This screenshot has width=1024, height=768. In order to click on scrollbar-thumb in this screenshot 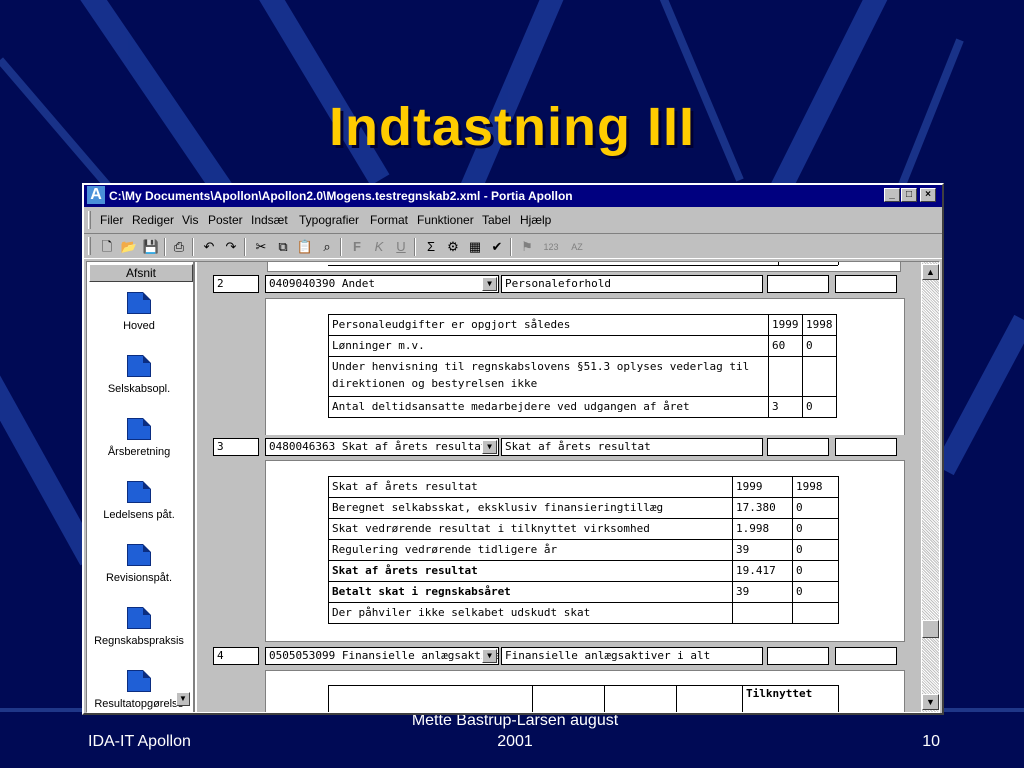, I will do `click(930, 629)`.